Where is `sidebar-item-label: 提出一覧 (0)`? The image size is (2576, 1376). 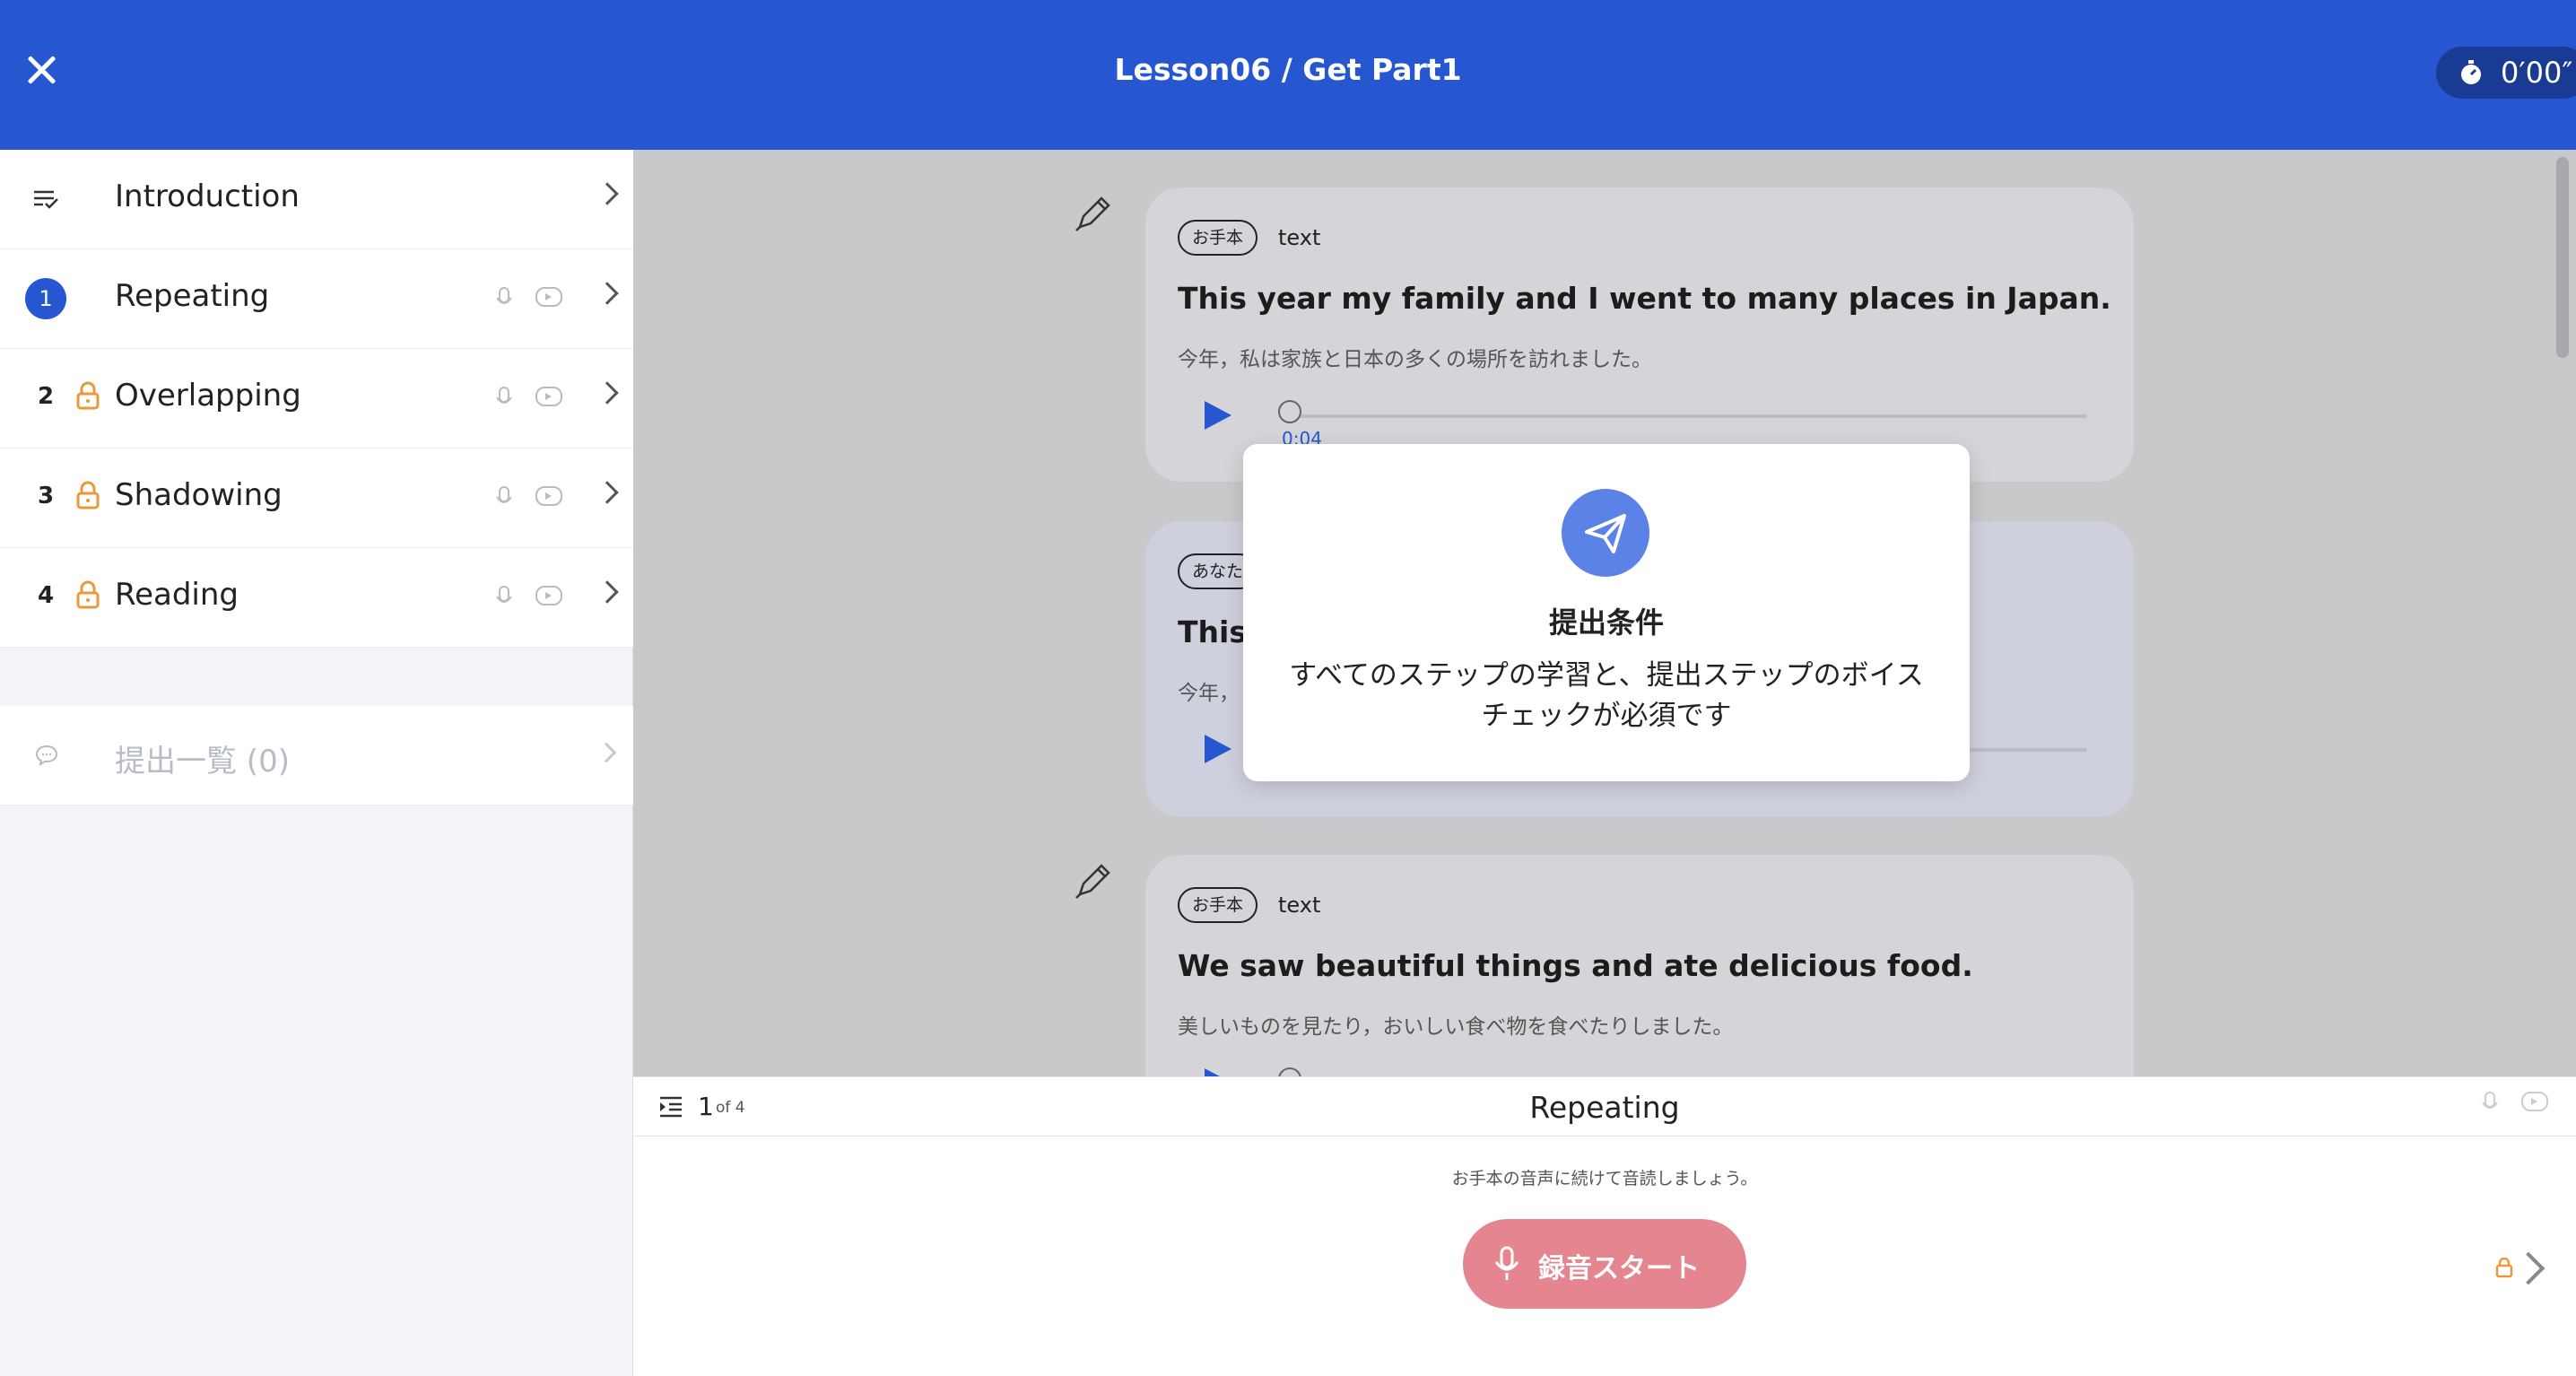
sidebar-item-label: 提出一覧 (0) is located at coordinates (202, 761).